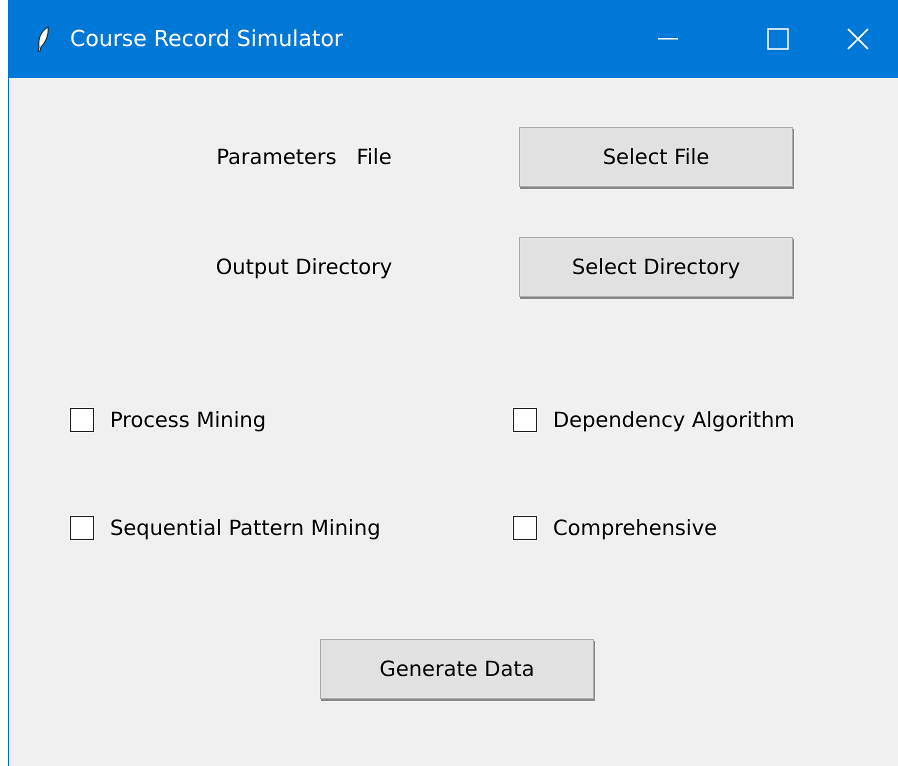 The width and height of the screenshot is (898, 766). What do you see at coordinates (291, 528) in the screenshot?
I see `option-checkbox: Sequential Pattern Mining` at bounding box center [291, 528].